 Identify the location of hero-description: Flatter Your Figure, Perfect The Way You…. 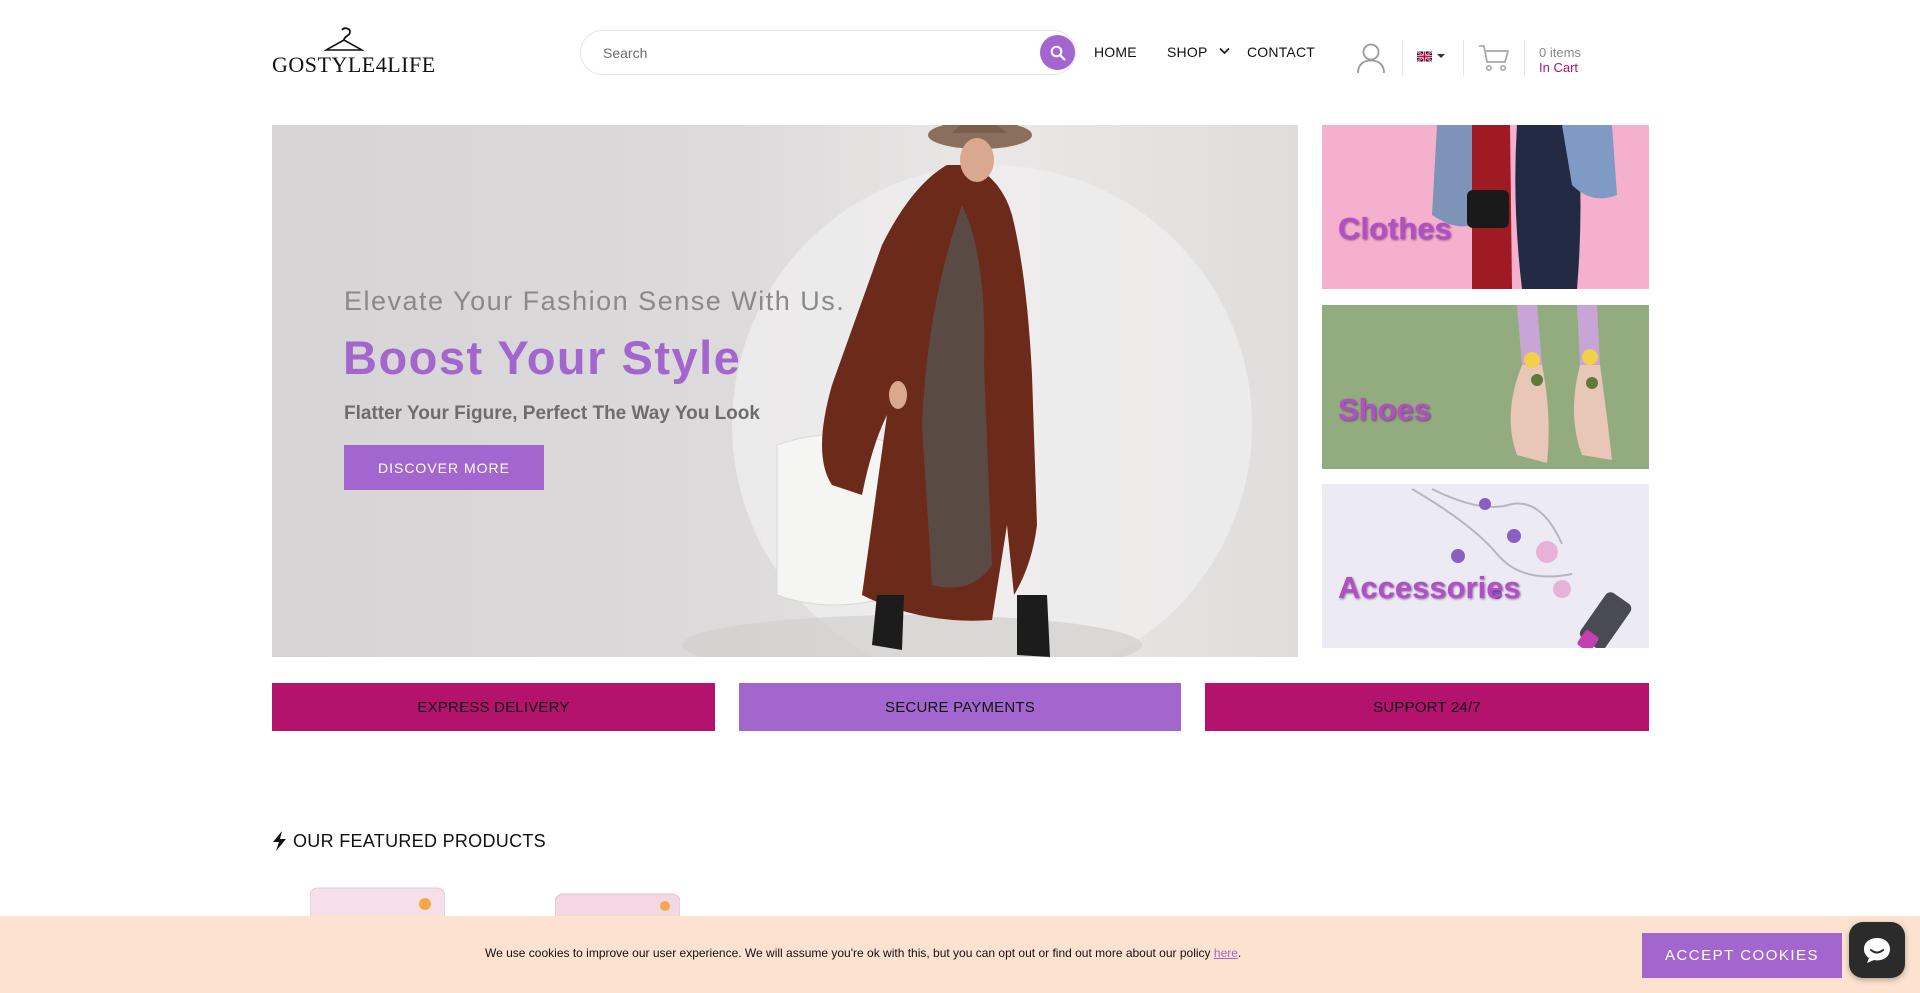
(552, 413).